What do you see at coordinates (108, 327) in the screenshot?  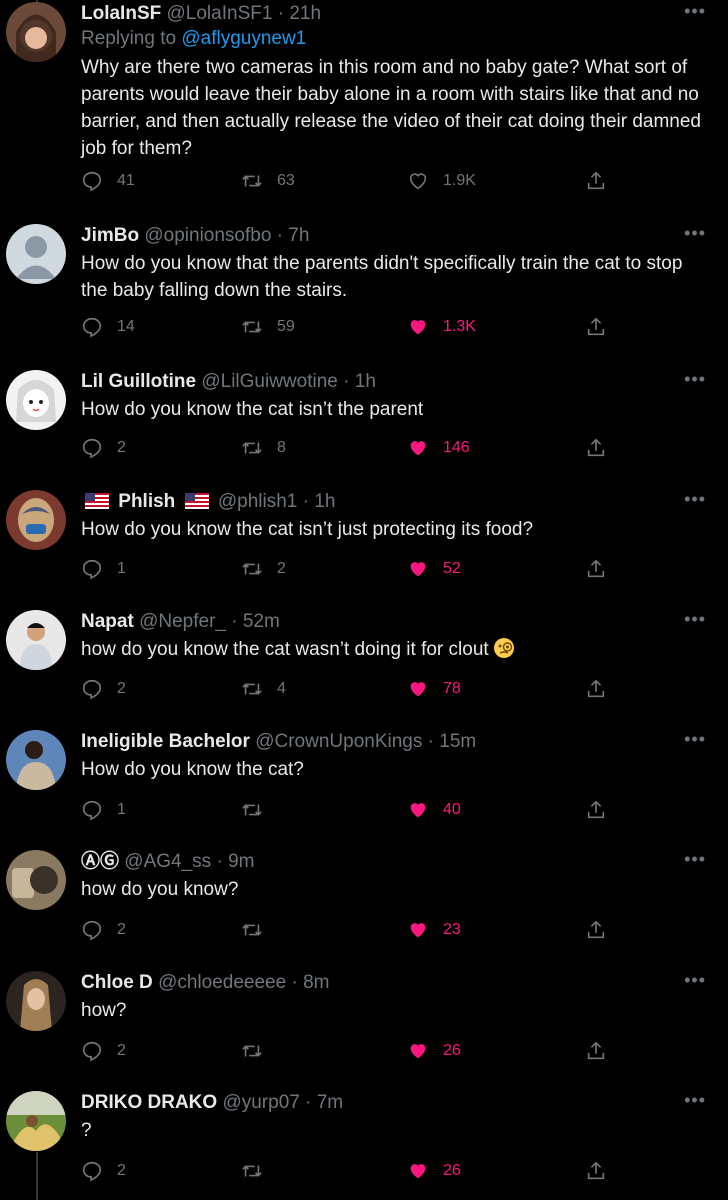 I see `reply-button: 14` at bounding box center [108, 327].